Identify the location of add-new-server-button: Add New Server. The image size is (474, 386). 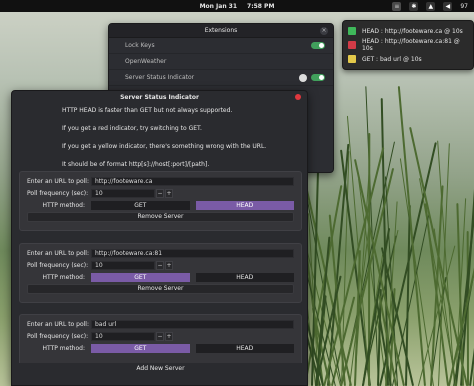
(160, 369).